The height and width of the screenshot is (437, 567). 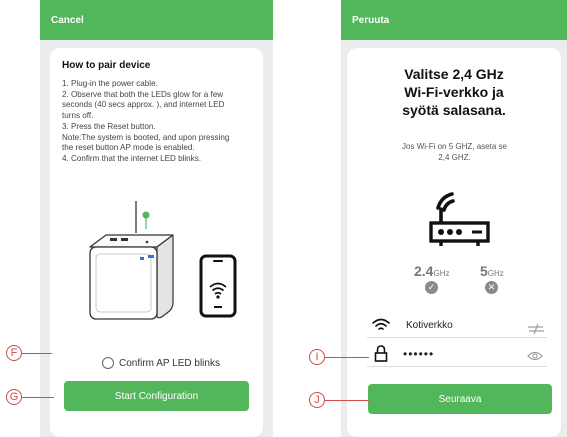 What do you see at coordinates (484, 271) in the screenshot?
I see `band-value: 5` at bounding box center [484, 271].